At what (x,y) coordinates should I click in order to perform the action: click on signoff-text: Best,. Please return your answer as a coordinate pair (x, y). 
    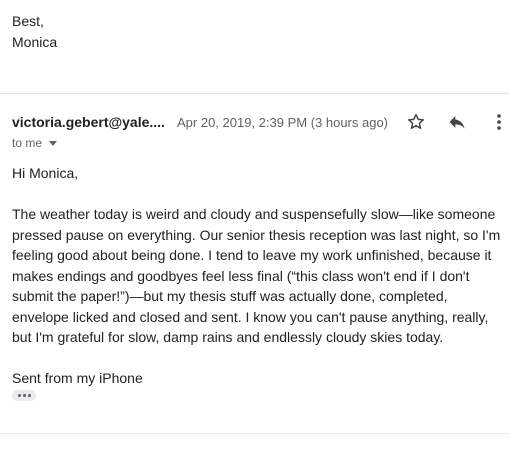
    Looking at the image, I should click on (28, 21).